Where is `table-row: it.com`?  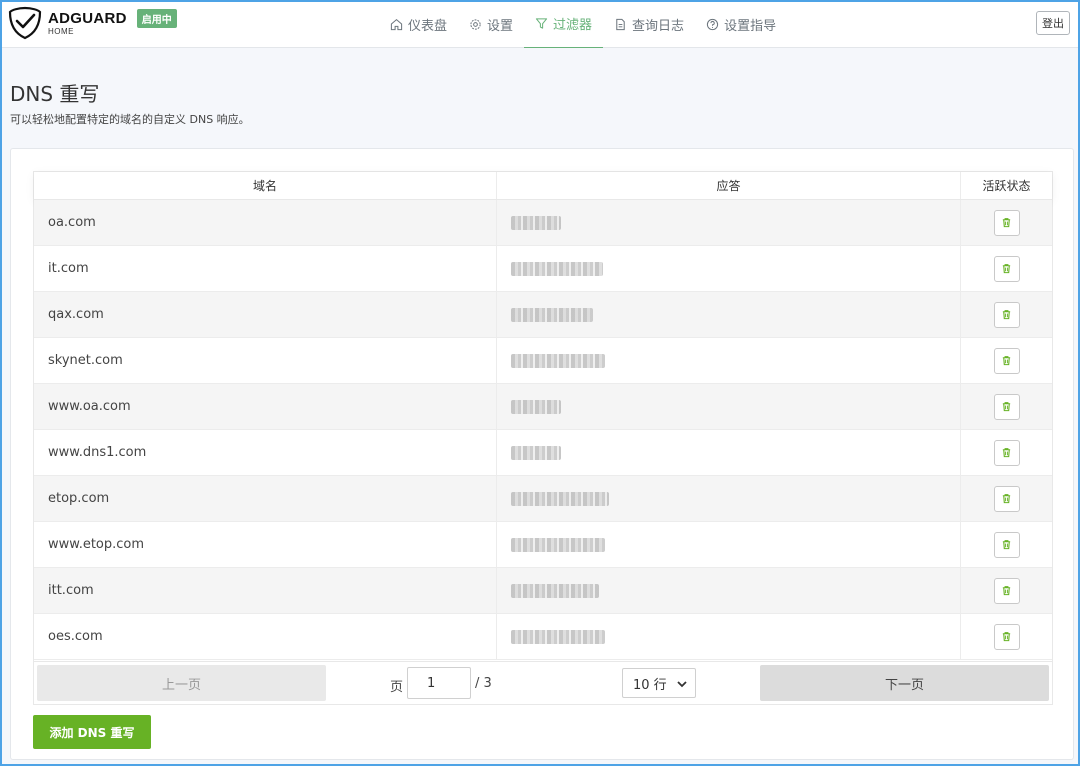
table-row: it.com is located at coordinates (543, 269).